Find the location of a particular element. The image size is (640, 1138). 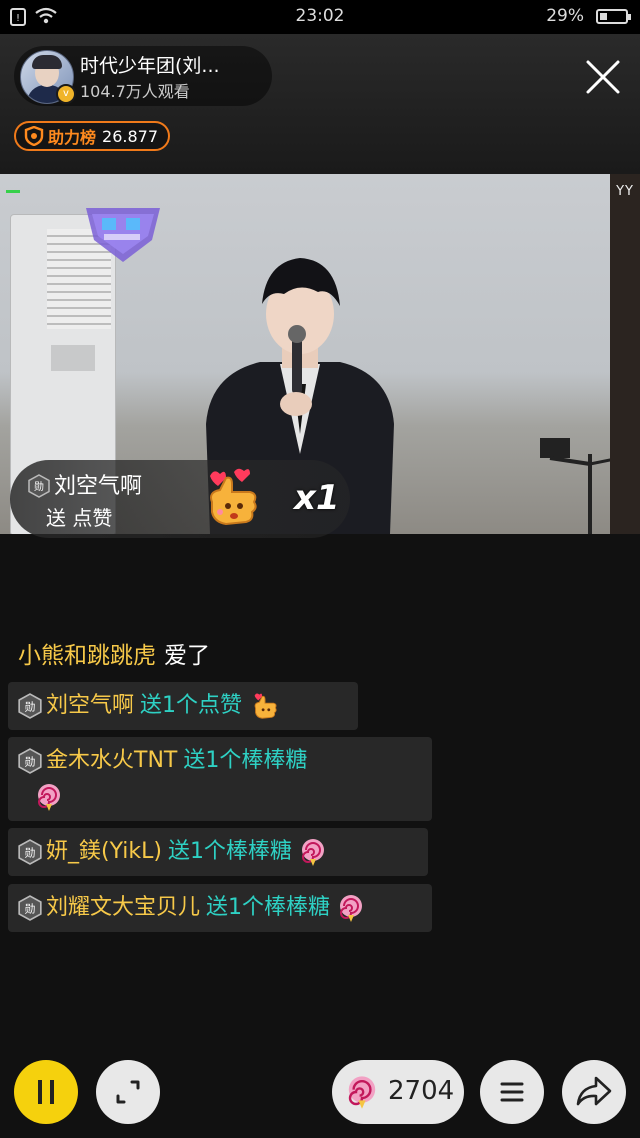

chat-nick: 刘耀文大宝贝儿 is located at coordinates (123, 907).